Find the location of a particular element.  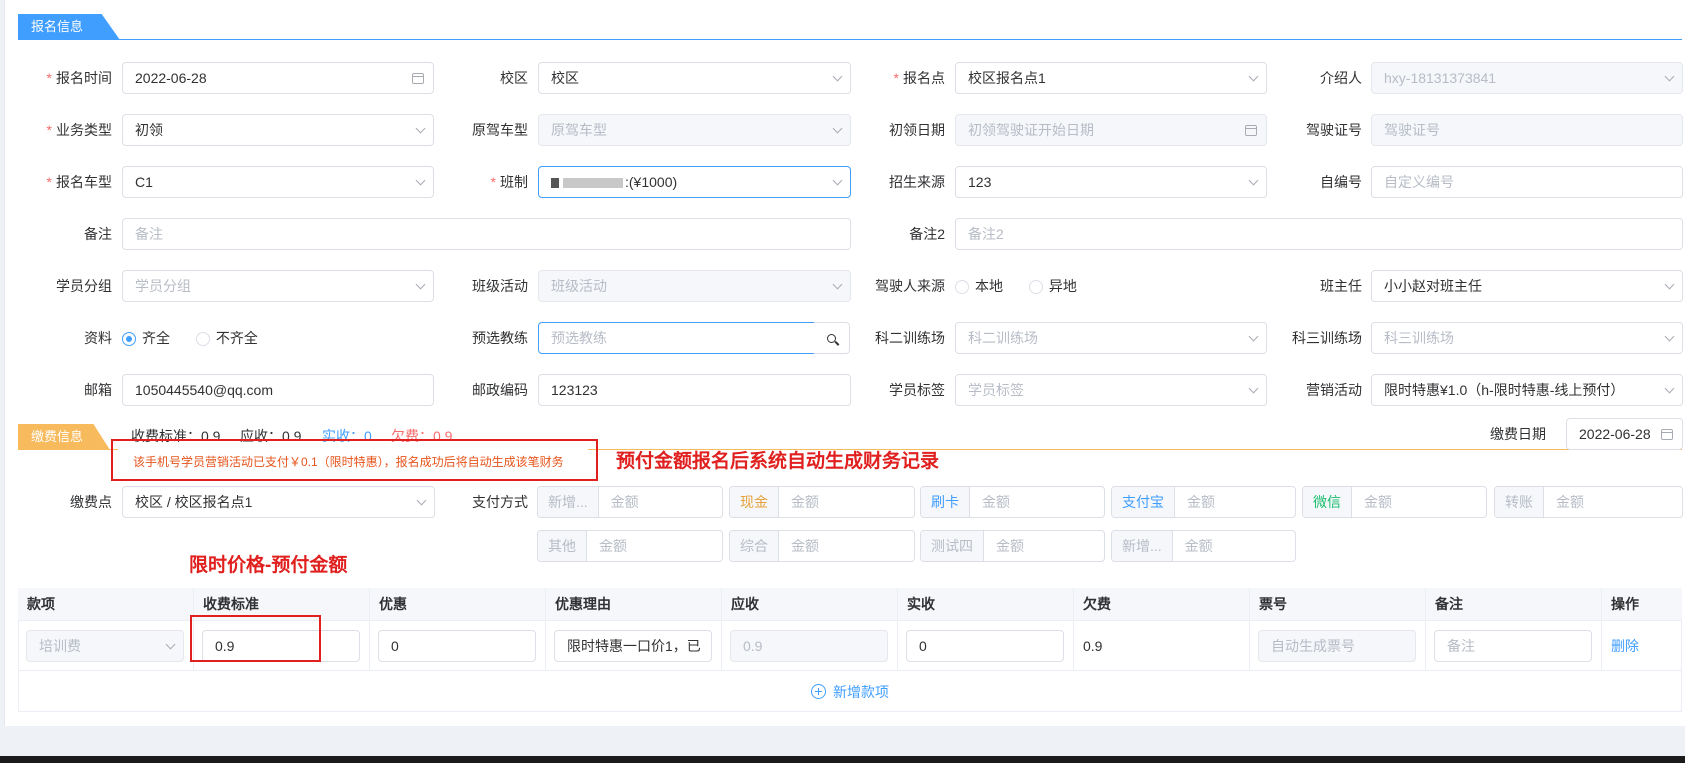

orig-vehicle-select: 原驾车型 is located at coordinates (694, 130).